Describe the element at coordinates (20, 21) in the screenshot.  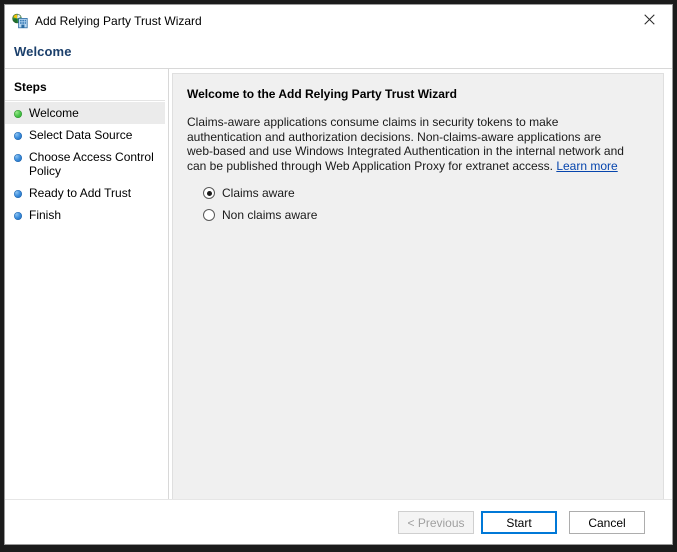
I see `adfs-wizard-icon` at that location.